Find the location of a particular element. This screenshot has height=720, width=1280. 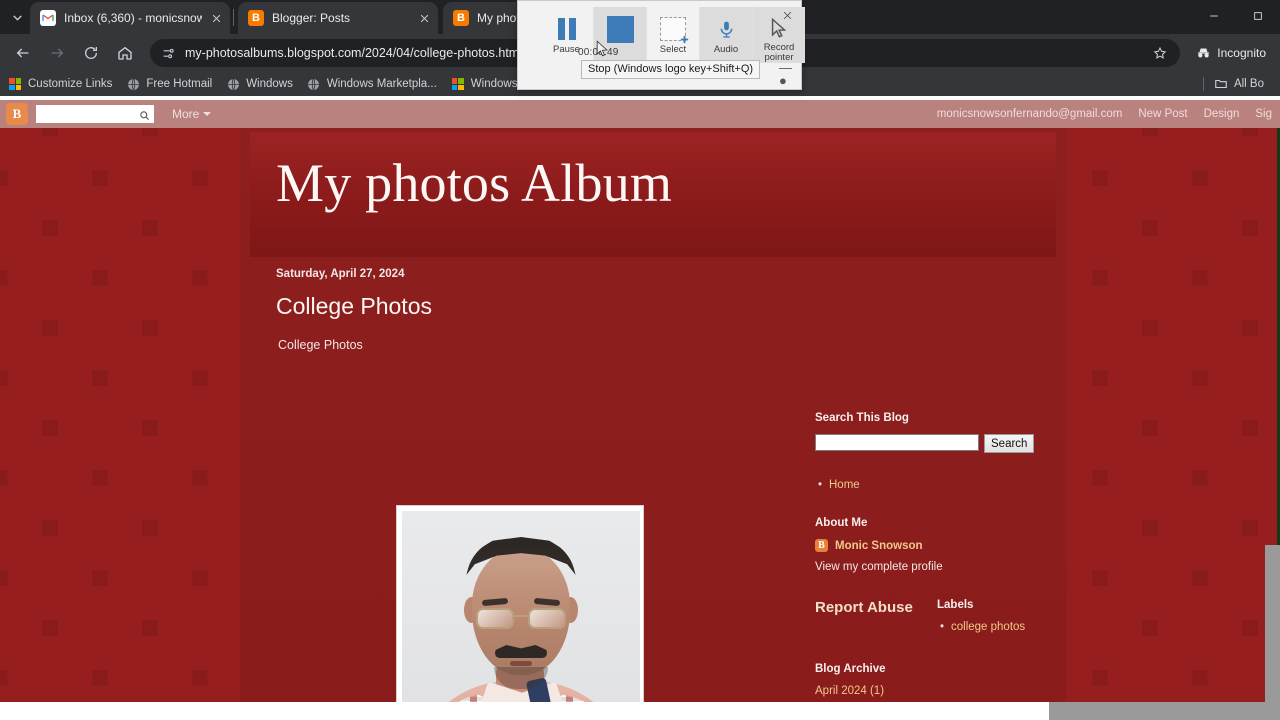

minimize-icon is located at coordinates (1214, 16).